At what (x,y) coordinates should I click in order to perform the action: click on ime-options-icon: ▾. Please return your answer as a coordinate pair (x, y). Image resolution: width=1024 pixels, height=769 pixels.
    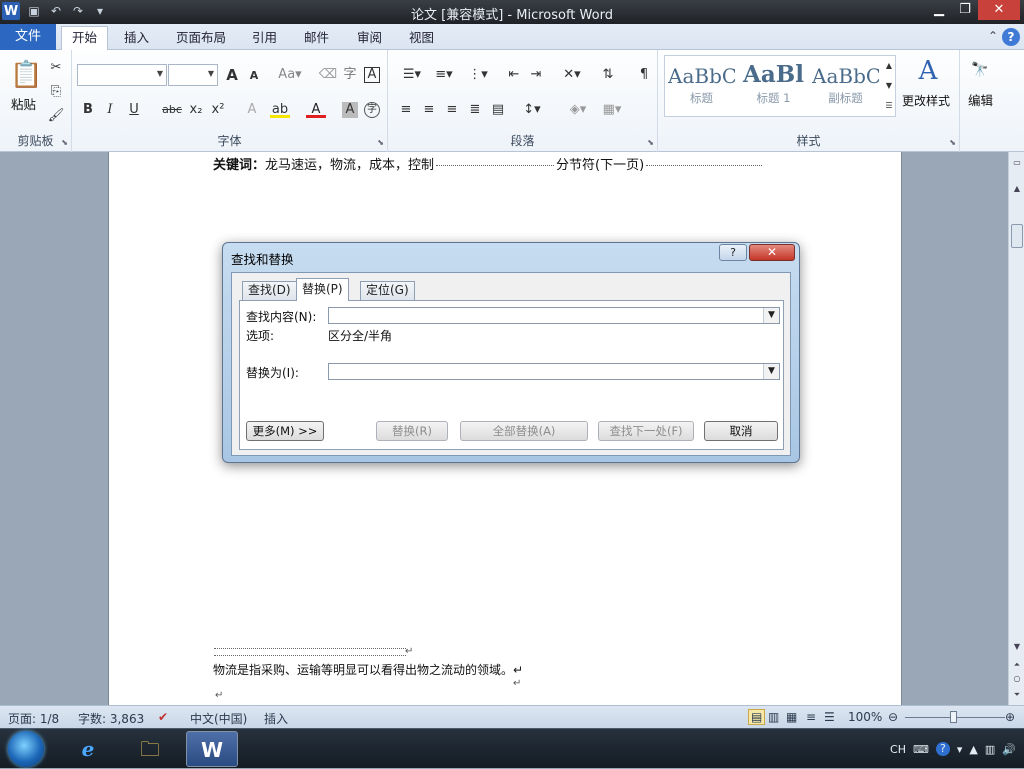
    Looking at the image, I should click on (960, 749).